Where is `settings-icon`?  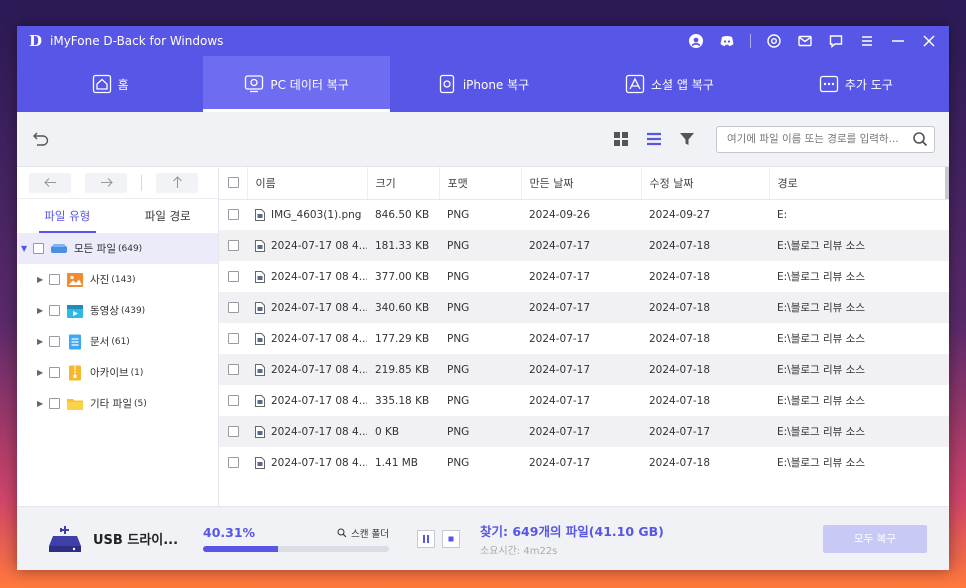 settings-icon is located at coordinates (774, 41).